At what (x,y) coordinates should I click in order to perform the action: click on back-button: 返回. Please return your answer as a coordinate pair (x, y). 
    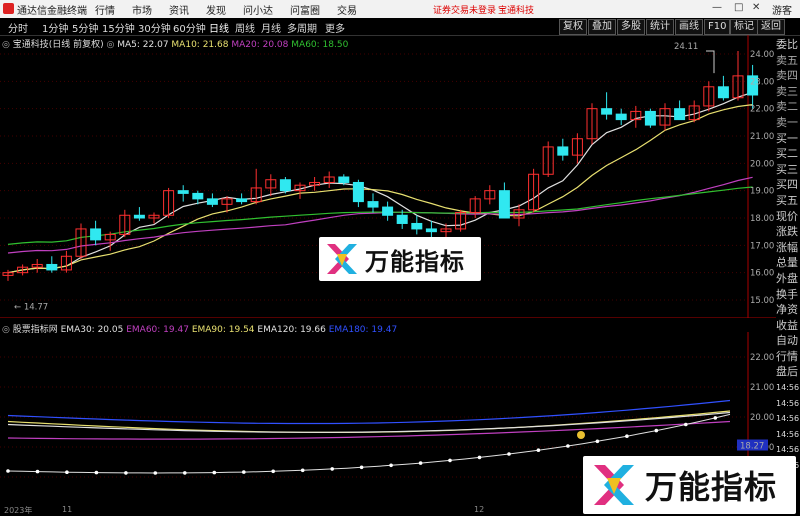
    Looking at the image, I should click on (771, 27).